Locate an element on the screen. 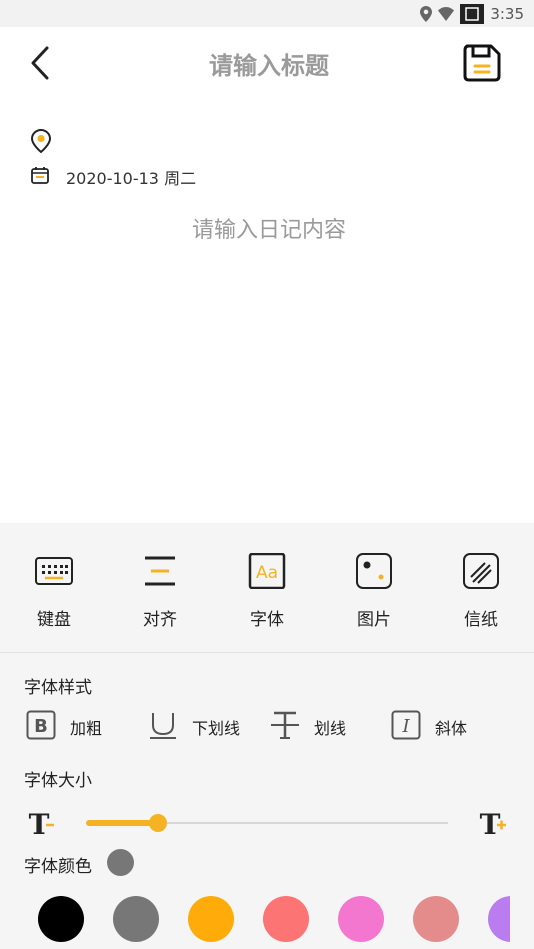  save-button is located at coordinates (482, 65).